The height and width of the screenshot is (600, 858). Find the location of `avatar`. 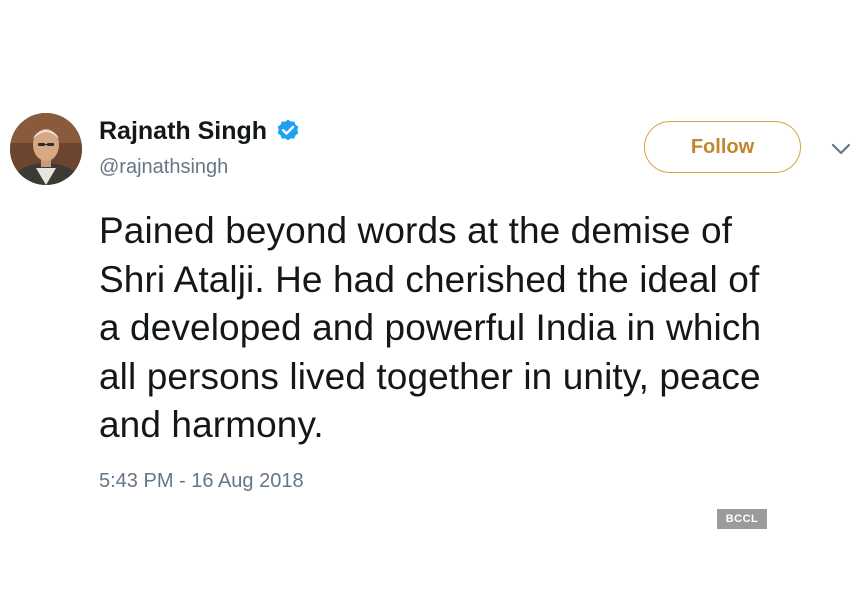

avatar is located at coordinates (46, 149).